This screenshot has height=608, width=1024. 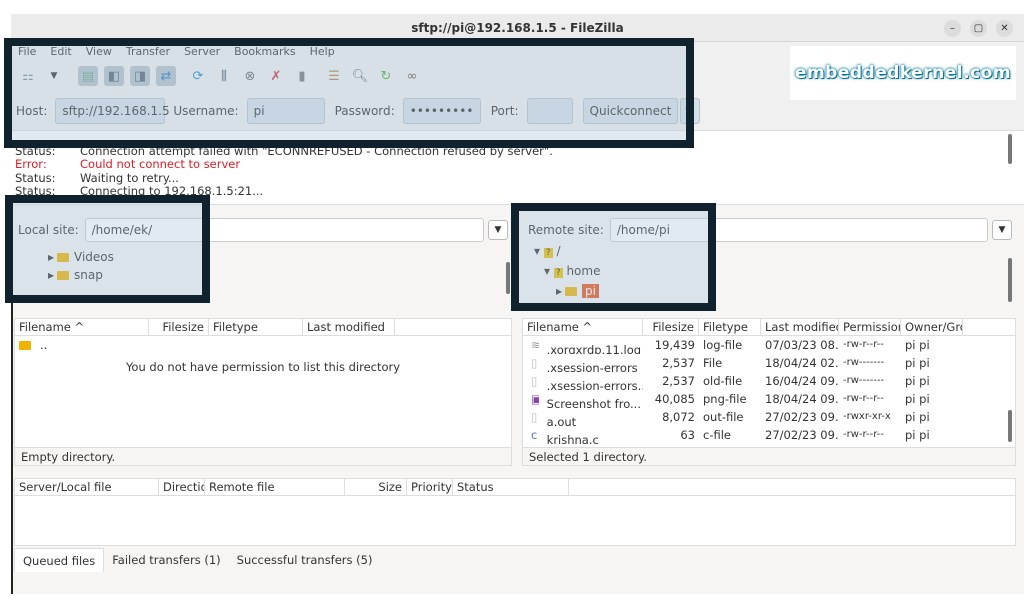 What do you see at coordinates (107, 249) in the screenshot?
I see `highlight-box-local-site` at bounding box center [107, 249].